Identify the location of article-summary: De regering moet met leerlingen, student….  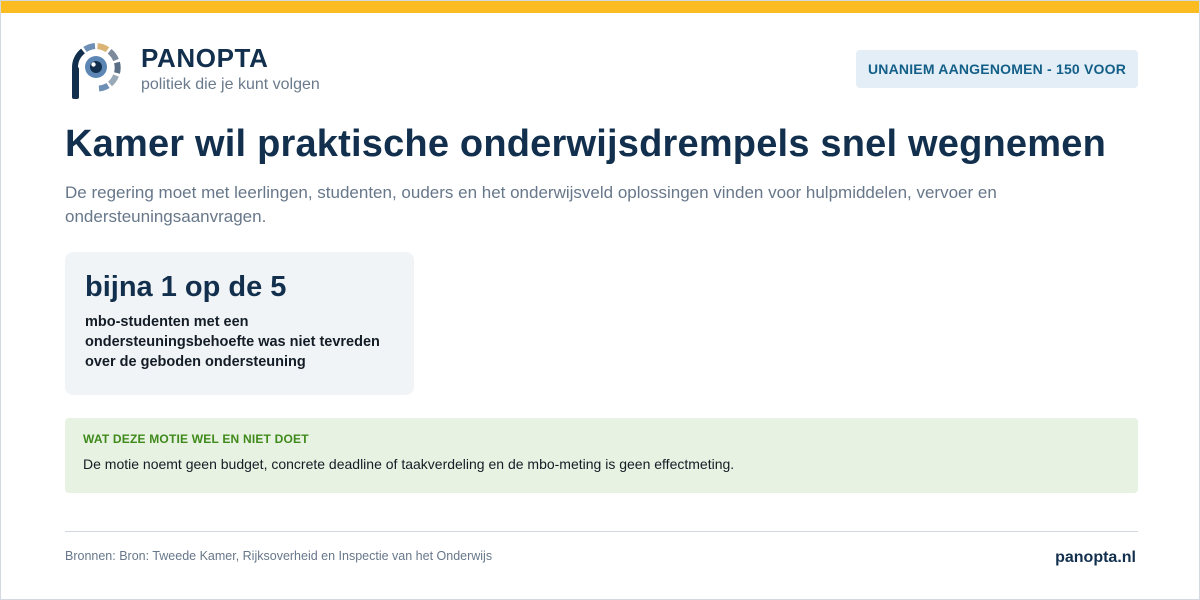
(531, 204).